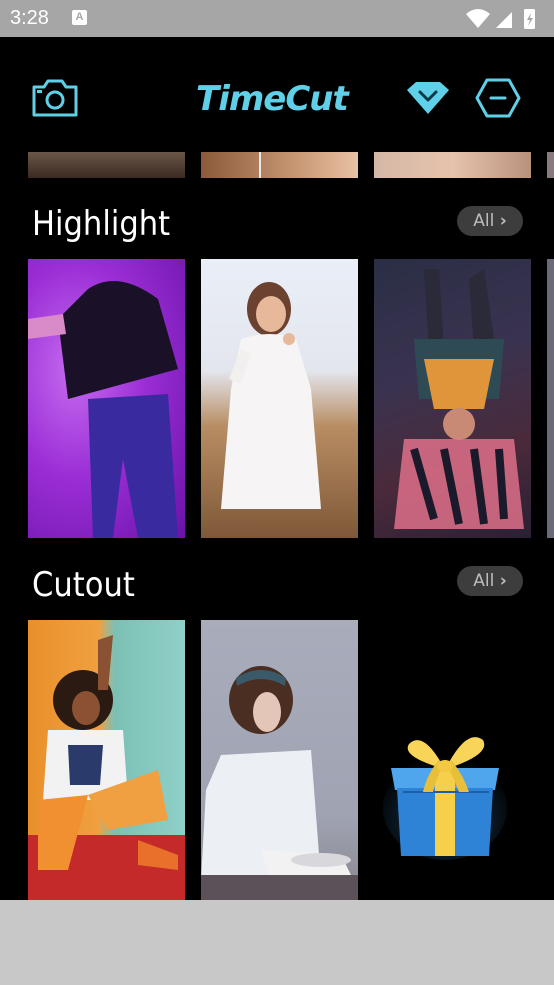 This screenshot has height=985, width=554. What do you see at coordinates (452, 398) in the screenshot?
I see `highlight-thumbnail-upside-down` at bounding box center [452, 398].